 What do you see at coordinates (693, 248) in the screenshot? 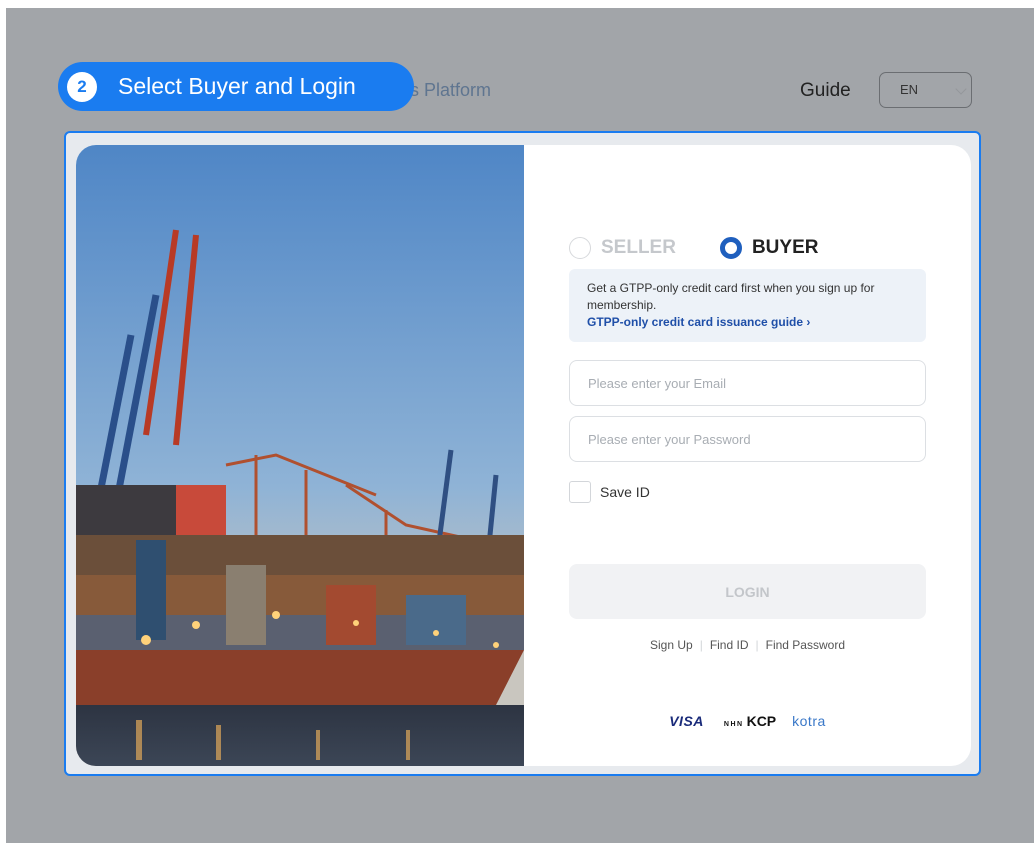
I see `role-selector: SELLER BUYER` at bounding box center [693, 248].